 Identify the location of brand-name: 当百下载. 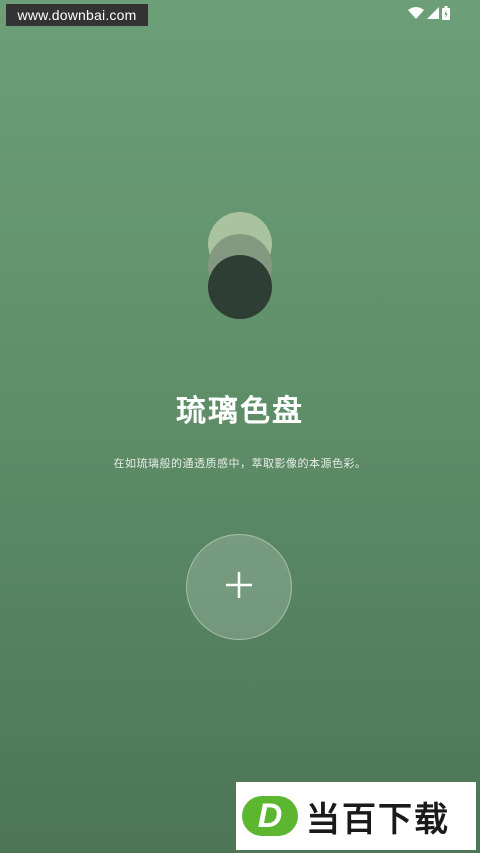
(378, 819).